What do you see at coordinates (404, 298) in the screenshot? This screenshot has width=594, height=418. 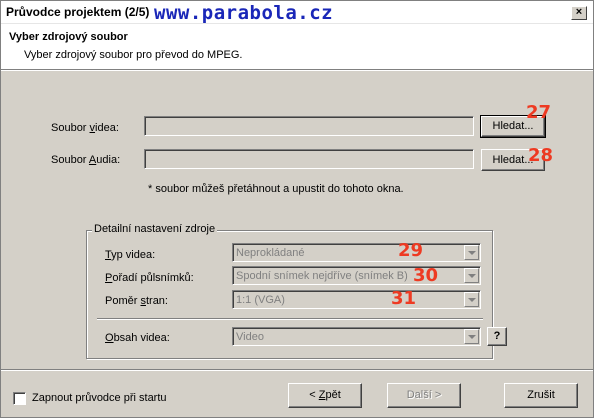 I see `callout-badge-31: 31` at bounding box center [404, 298].